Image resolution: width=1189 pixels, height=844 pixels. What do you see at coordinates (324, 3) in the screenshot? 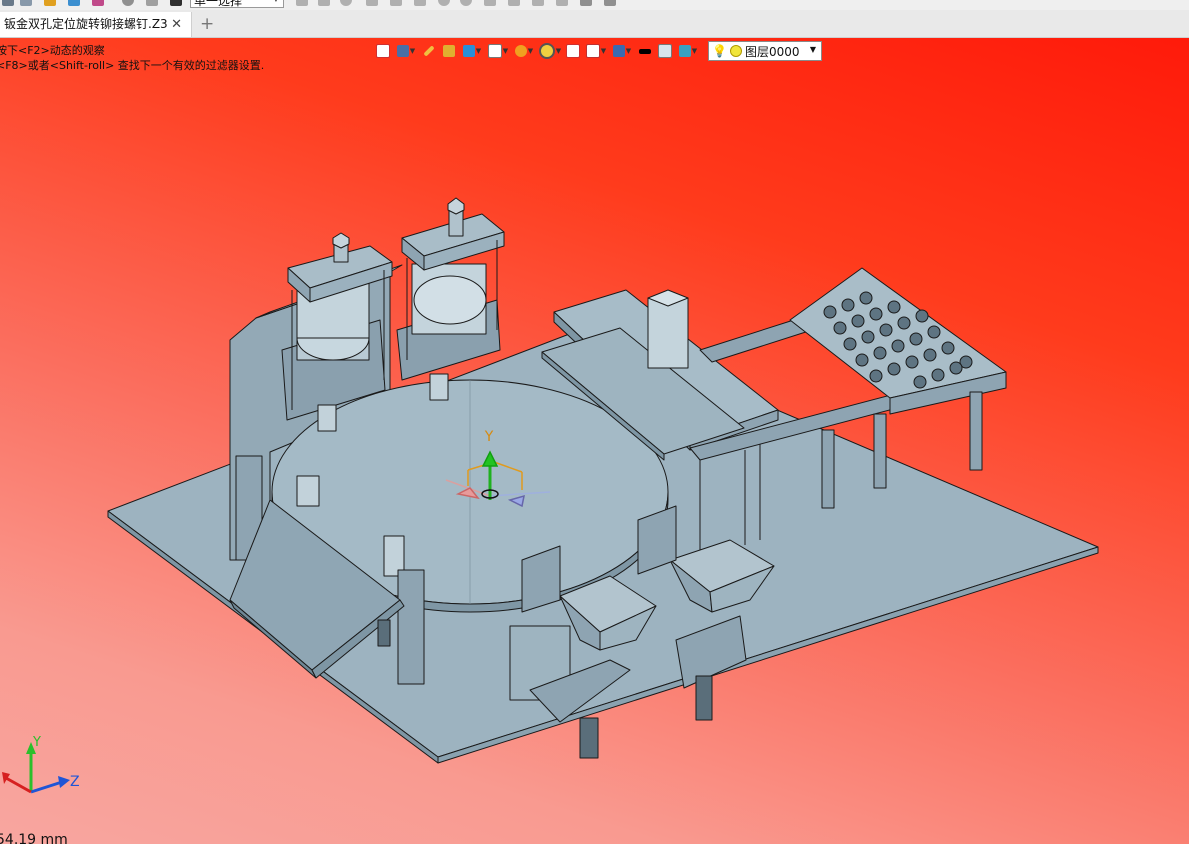
I see `link-icon` at bounding box center [324, 3].